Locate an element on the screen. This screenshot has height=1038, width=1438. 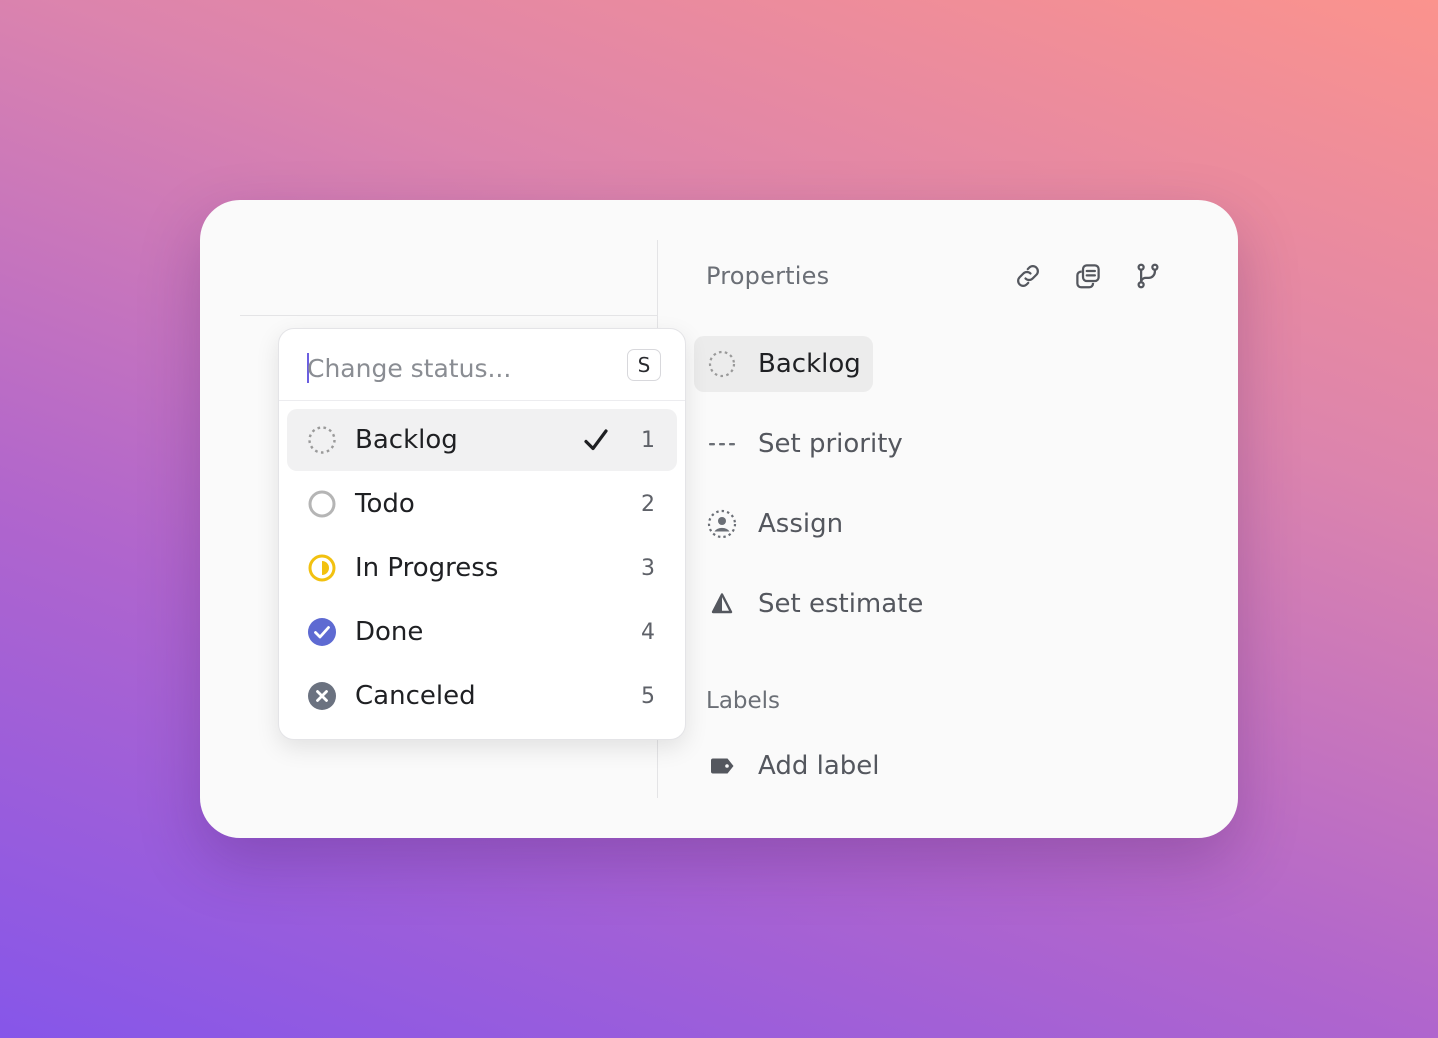
status-option-label: Todo is located at coordinates (385, 504).